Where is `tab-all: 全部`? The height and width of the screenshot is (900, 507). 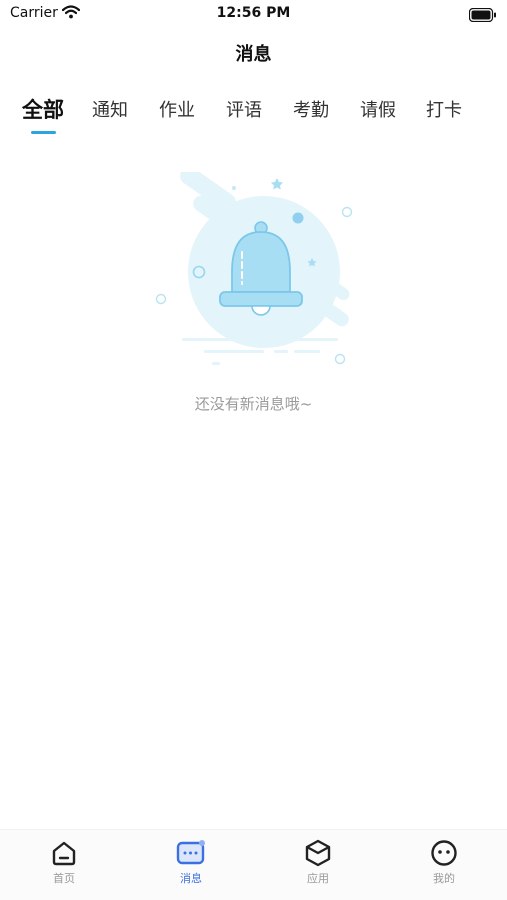 tab-all: 全部 is located at coordinates (43, 109).